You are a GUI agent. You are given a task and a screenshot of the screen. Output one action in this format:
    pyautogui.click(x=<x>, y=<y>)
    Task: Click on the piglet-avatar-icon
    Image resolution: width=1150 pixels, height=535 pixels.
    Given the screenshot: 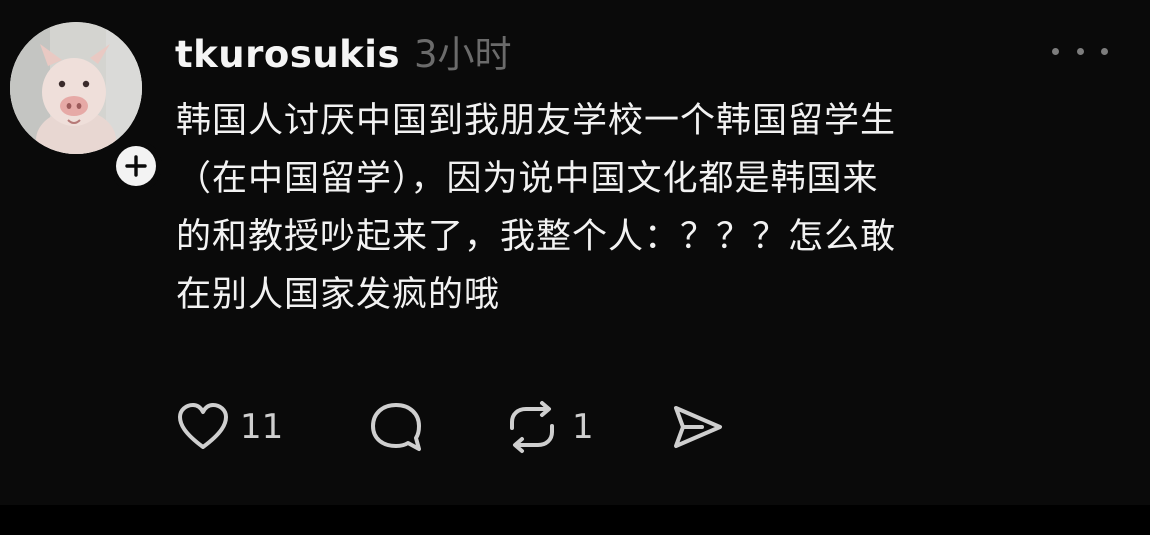 What is the action you would take?
    pyautogui.click(x=76, y=88)
    